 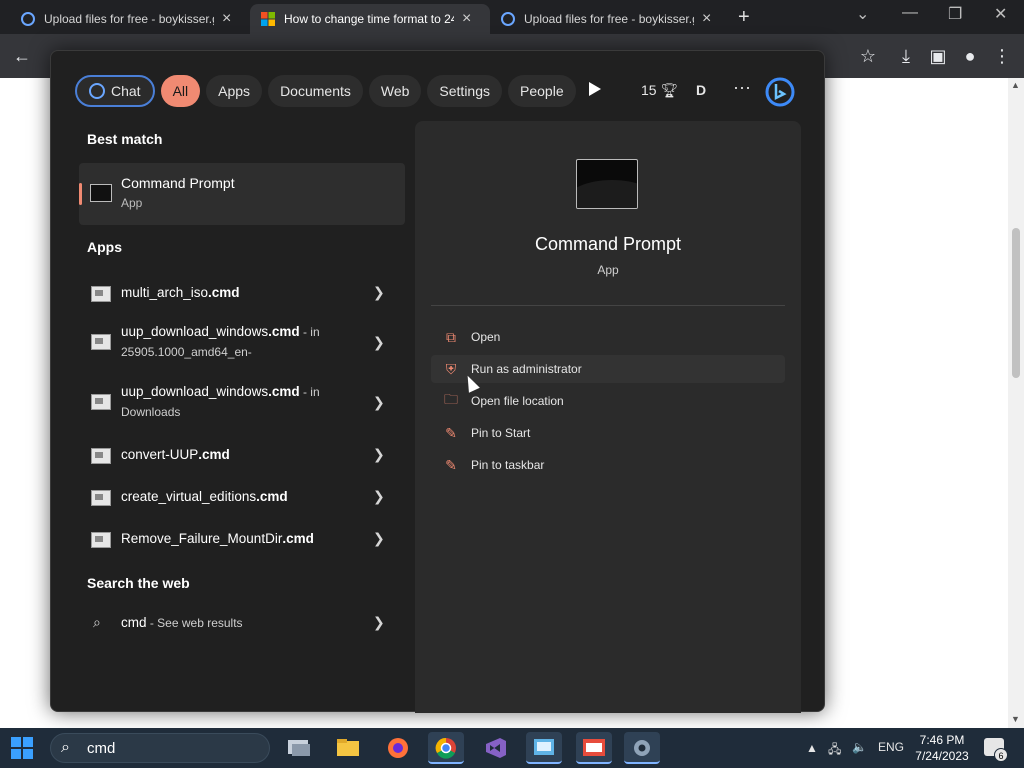 What do you see at coordinates (1002, 56) in the screenshot?
I see `menu-dots-icon: ⋮` at bounding box center [1002, 56].